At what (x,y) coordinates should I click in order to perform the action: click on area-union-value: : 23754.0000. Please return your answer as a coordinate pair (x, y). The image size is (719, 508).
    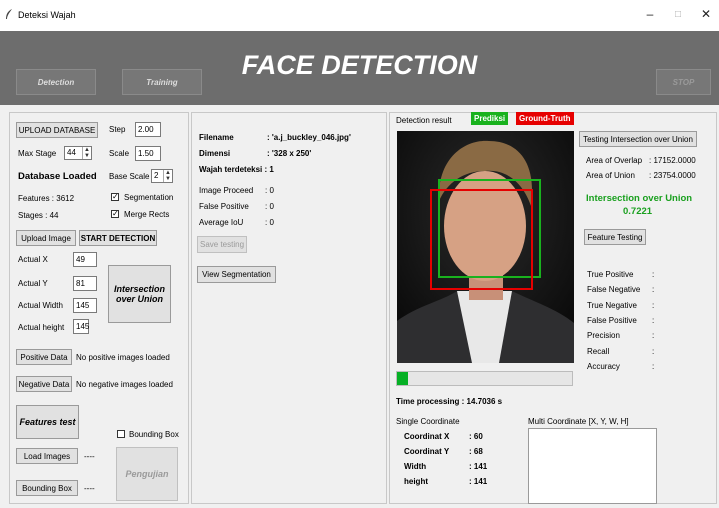
    Looking at the image, I should click on (672, 175).